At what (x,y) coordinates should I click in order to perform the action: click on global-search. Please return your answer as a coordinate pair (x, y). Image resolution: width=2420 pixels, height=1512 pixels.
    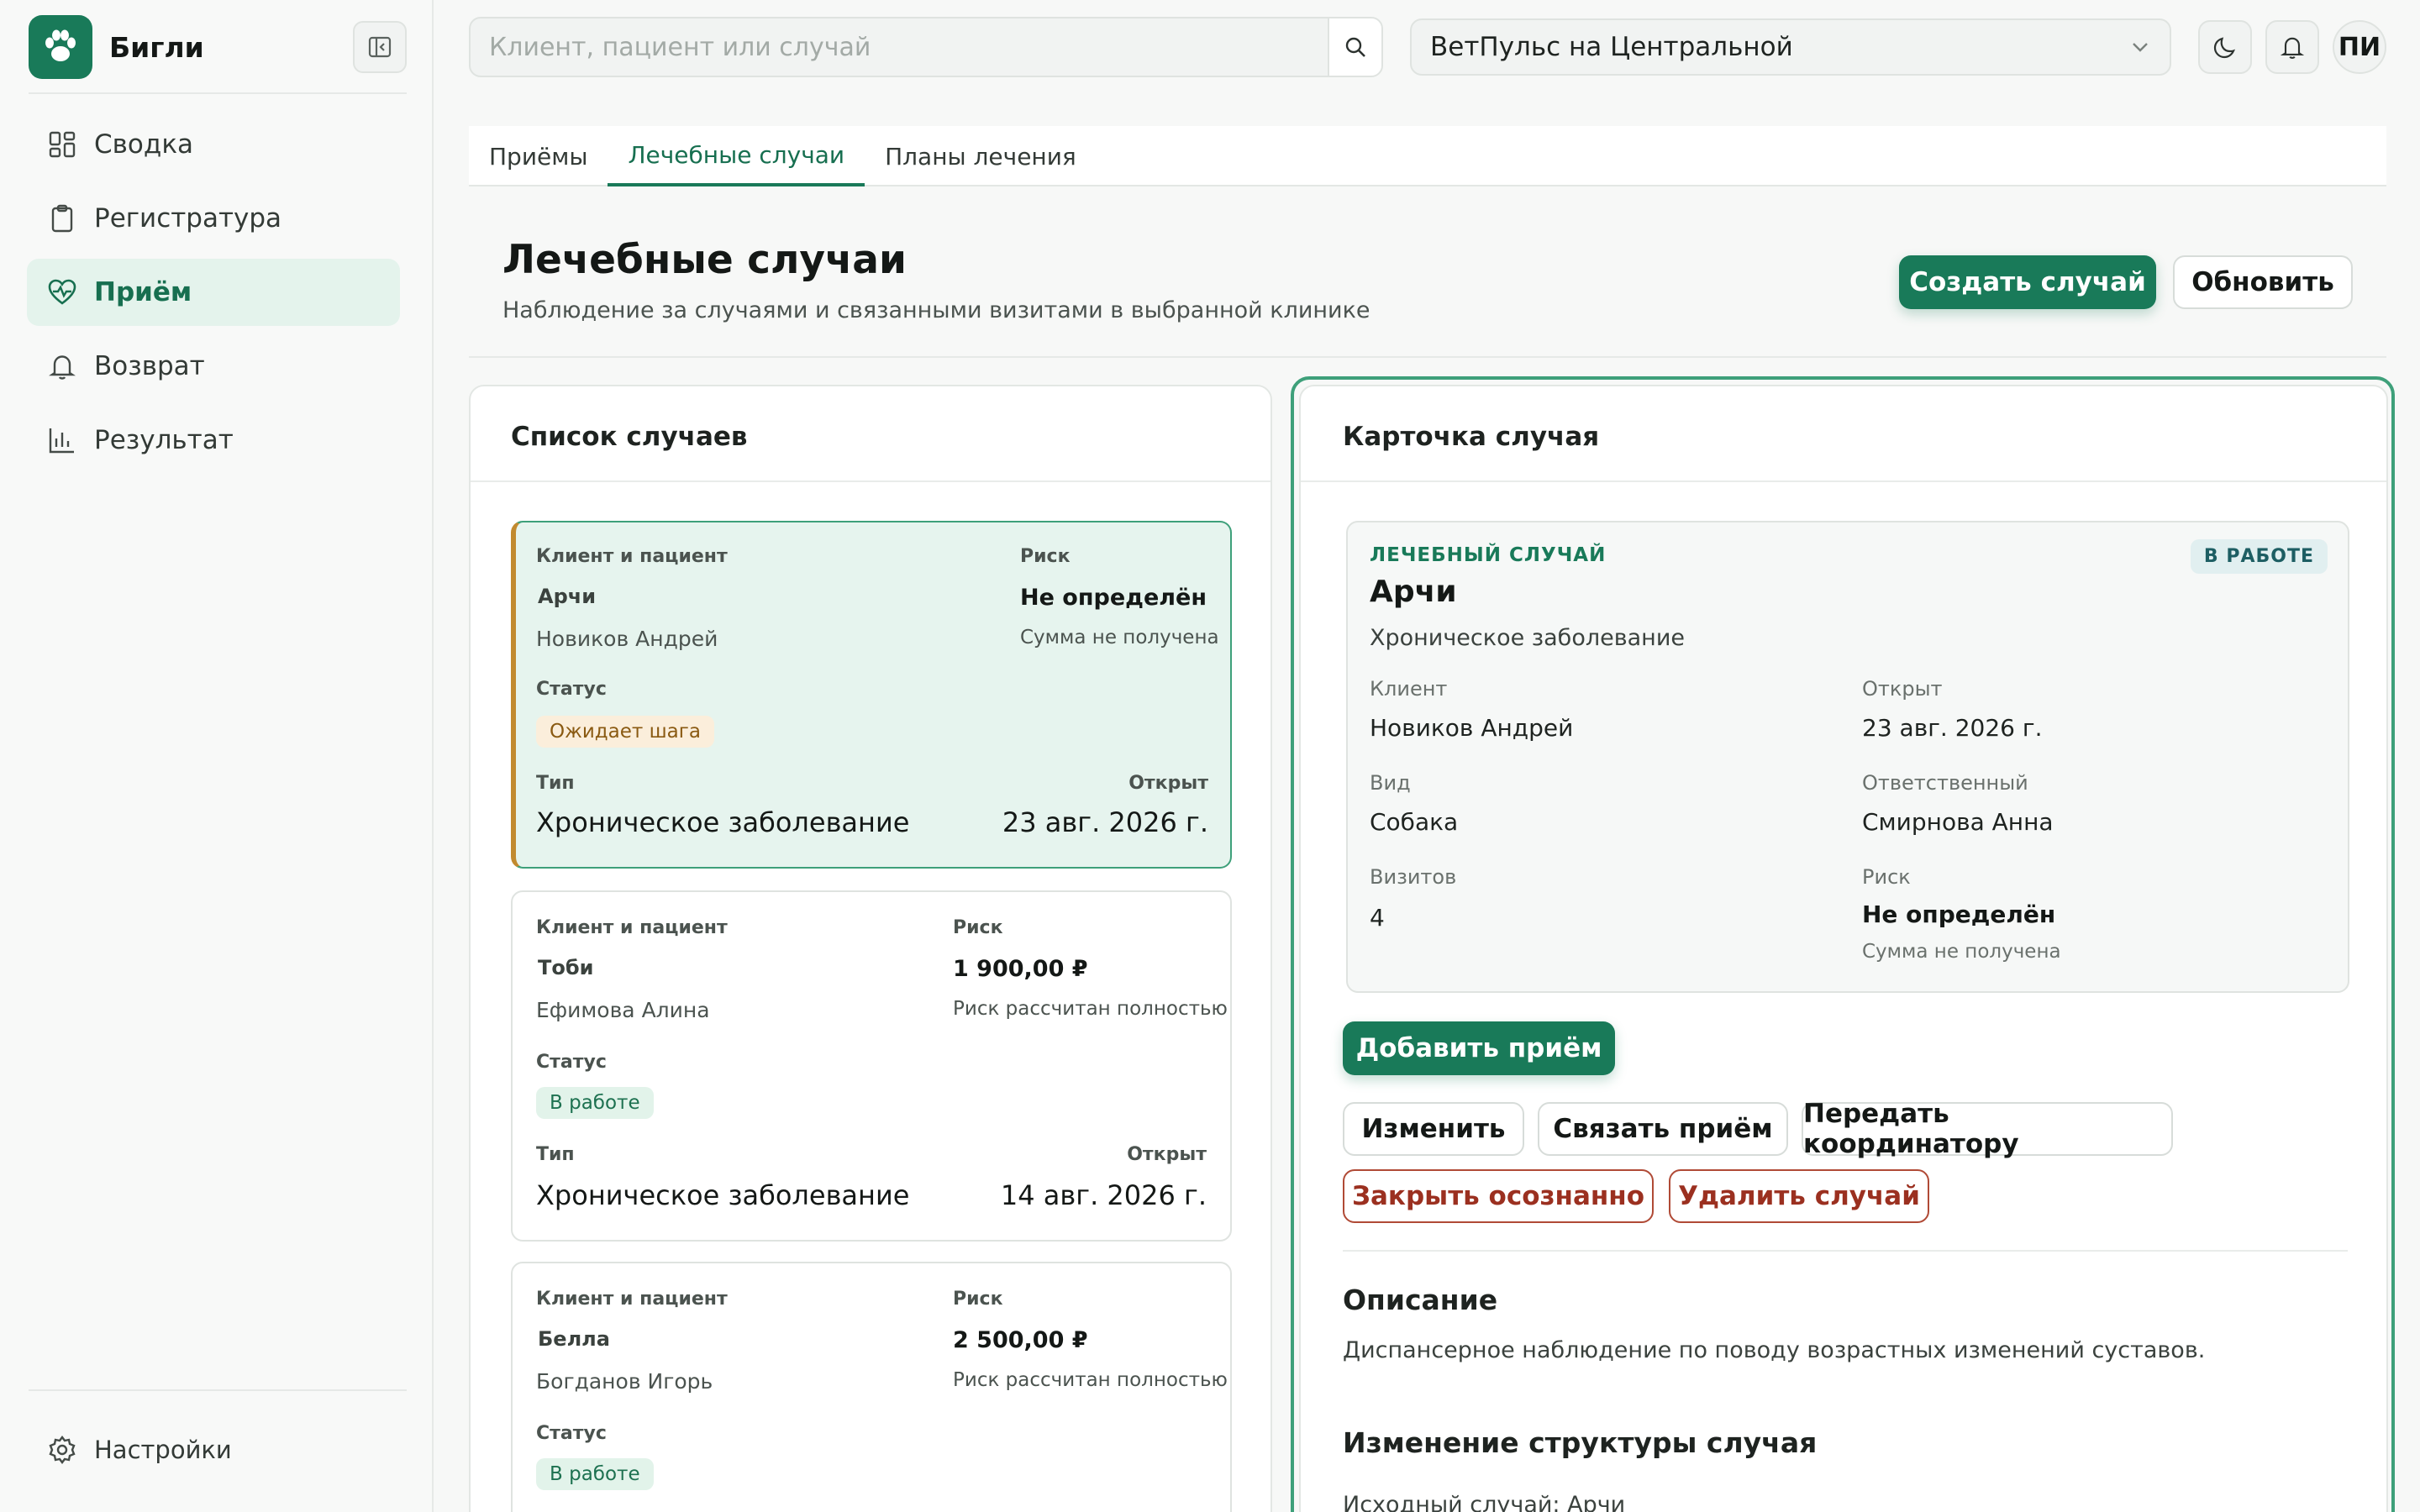
    Looking at the image, I should click on (926, 47).